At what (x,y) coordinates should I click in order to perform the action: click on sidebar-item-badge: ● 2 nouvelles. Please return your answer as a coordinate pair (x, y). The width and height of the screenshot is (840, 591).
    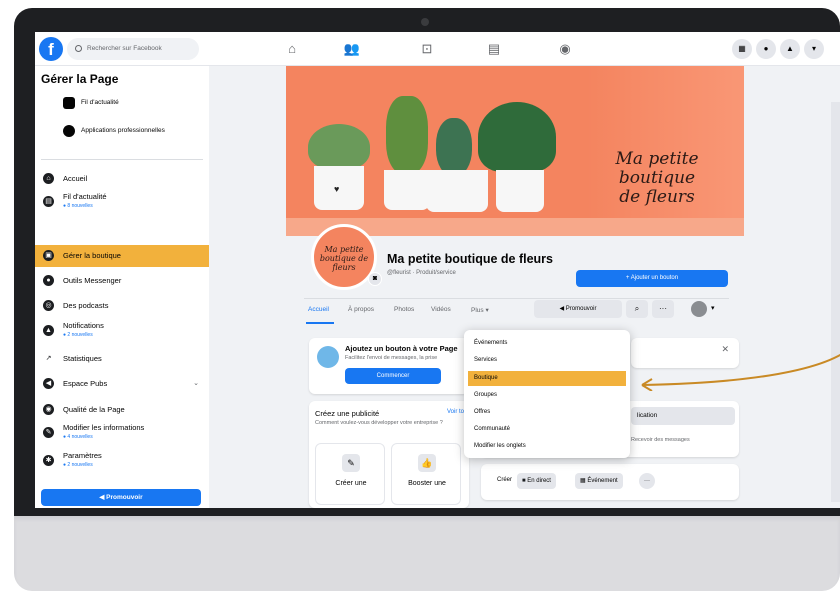
    Looking at the image, I should click on (78, 335).